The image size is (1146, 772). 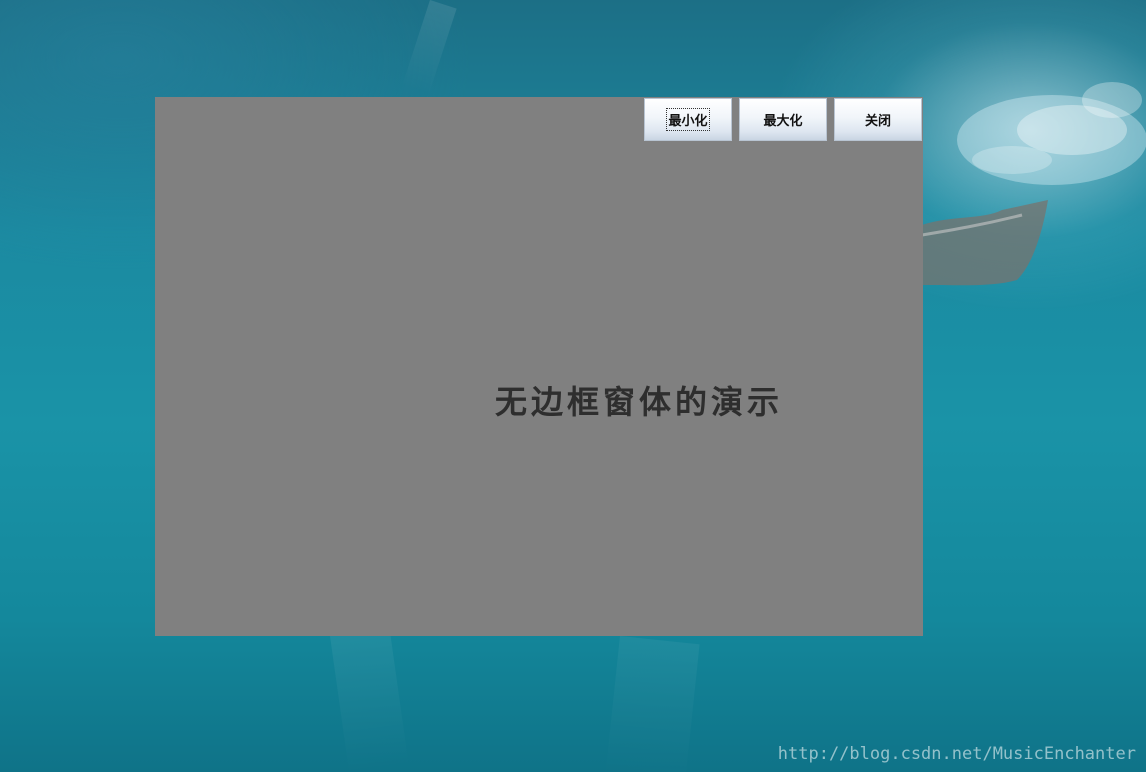 I want to click on close-button: 关闭, so click(x=878, y=119).